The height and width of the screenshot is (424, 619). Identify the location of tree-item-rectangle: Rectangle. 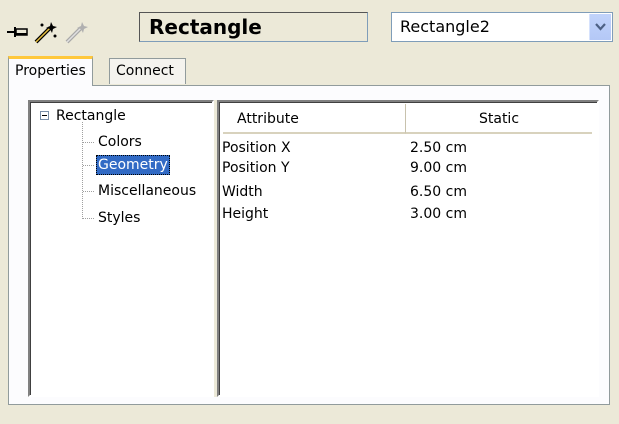
(91, 116).